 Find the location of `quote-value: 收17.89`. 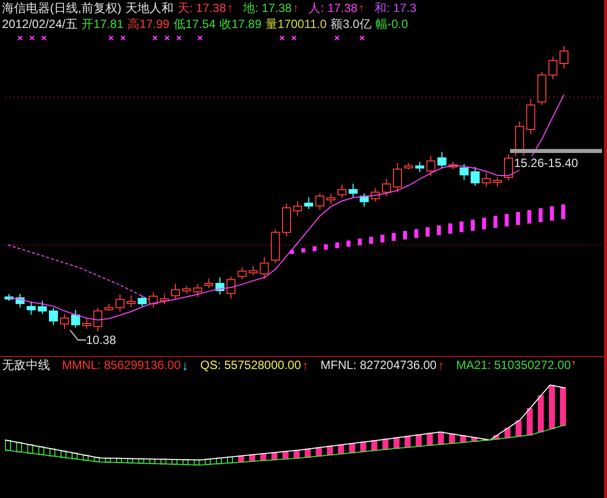

quote-value: 收17.89 is located at coordinates (241, 24).